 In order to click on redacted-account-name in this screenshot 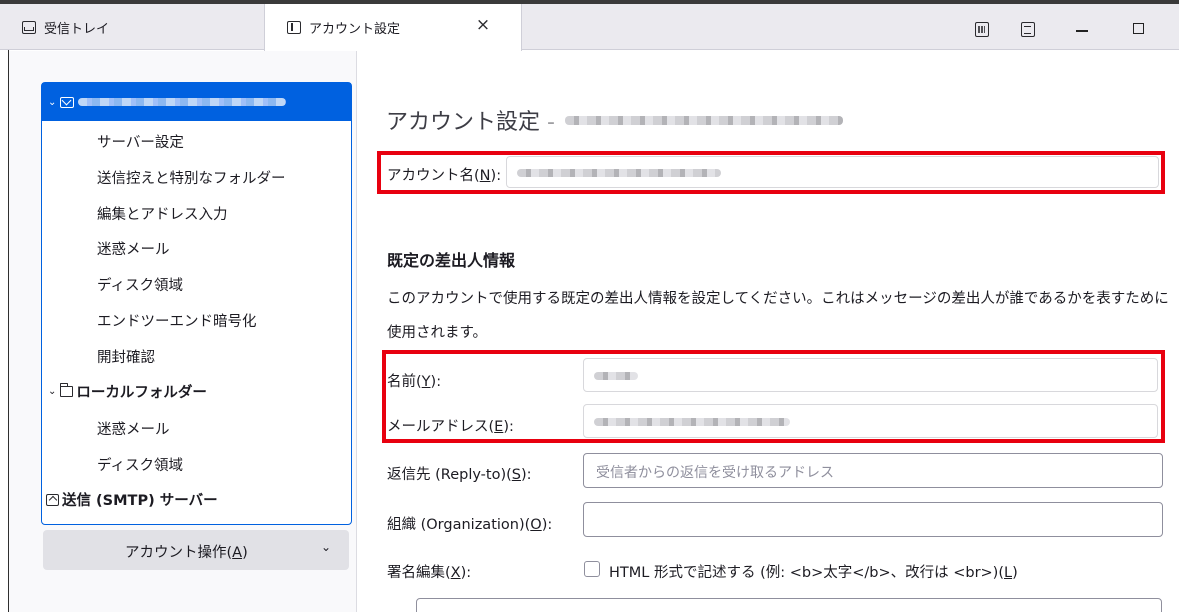, I will do `click(182, 102)`.